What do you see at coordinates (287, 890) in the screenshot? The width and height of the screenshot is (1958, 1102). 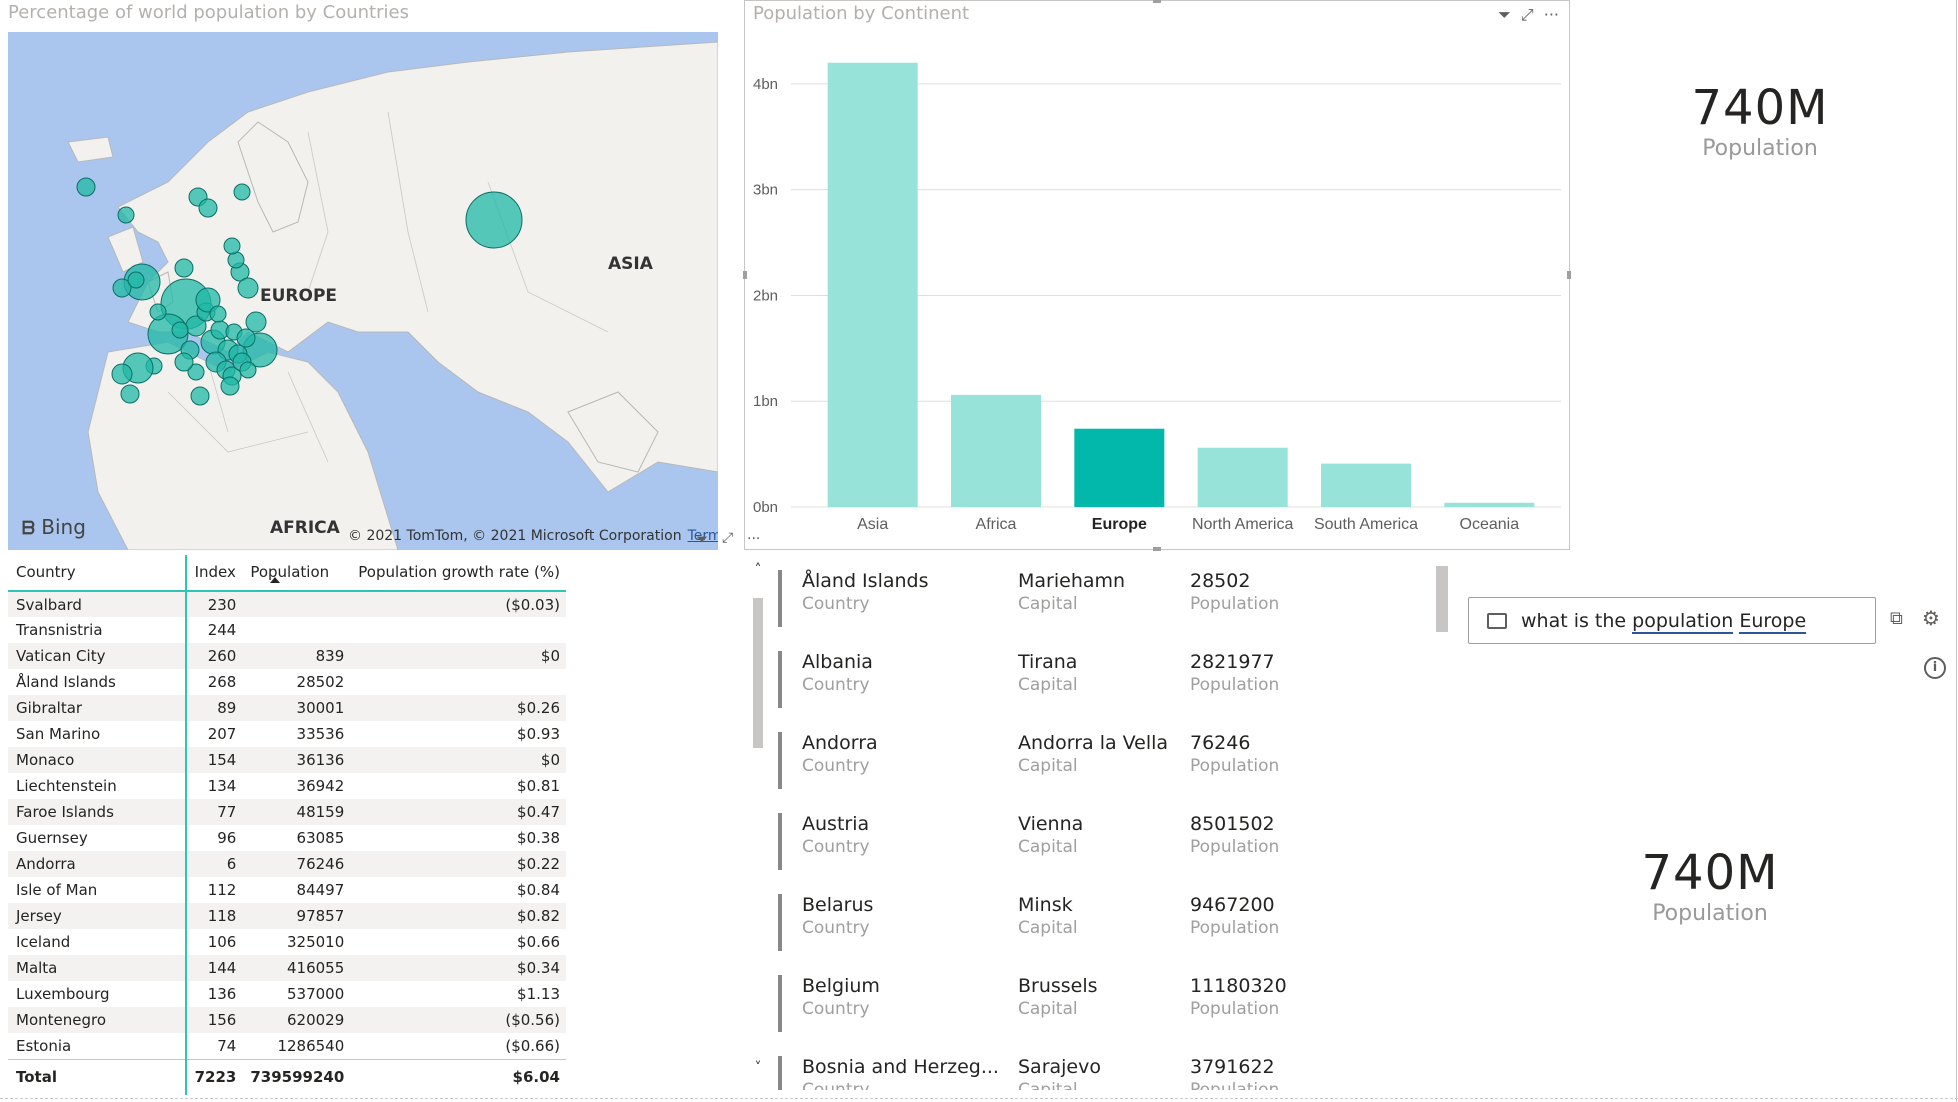 I see `table-row: Isle of Man 112 84497 $0.84` at bounding box center [287, 890].